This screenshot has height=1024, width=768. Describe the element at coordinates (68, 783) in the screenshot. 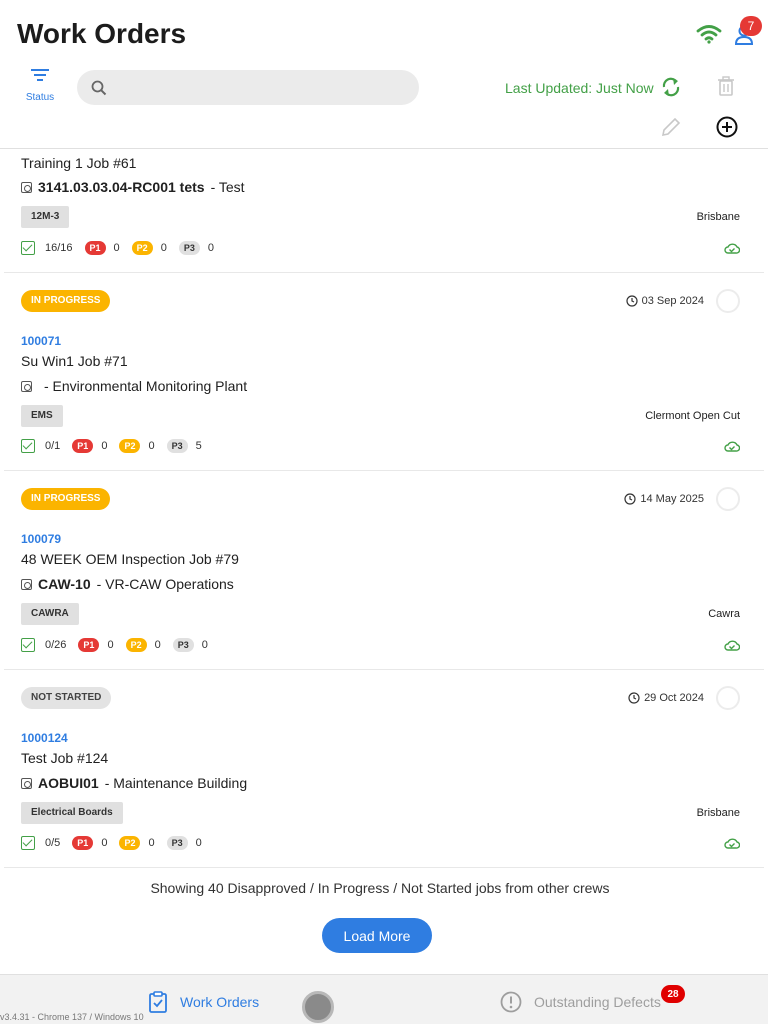

I see `asset-code: AOBUI01` at that location.